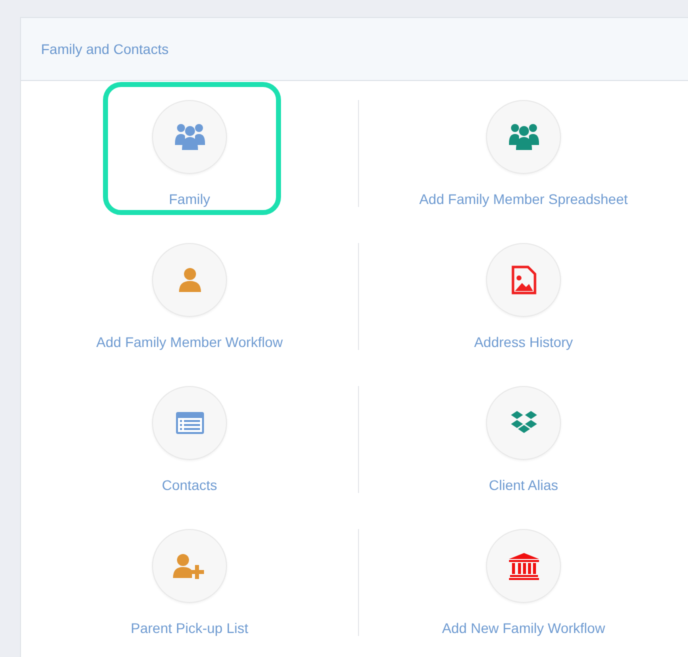  Describe the element at coordinates (189, 280) in the screenshot. I see `person-icon` at that location.